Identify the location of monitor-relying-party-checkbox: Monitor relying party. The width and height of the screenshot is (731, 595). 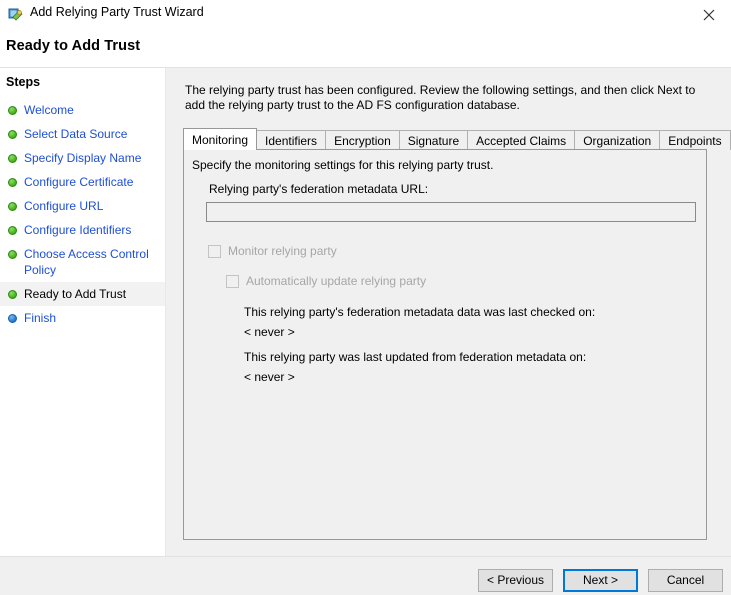
(272, 251).